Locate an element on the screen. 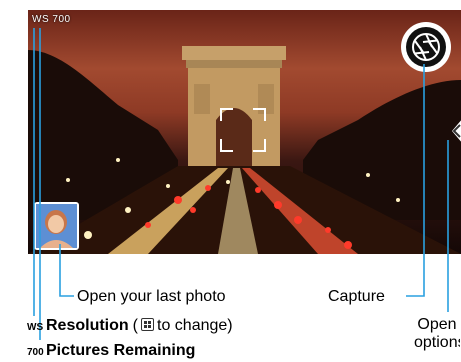 This screenshot has width=461, height=362. options-tab is located at coordinates (456, 131).